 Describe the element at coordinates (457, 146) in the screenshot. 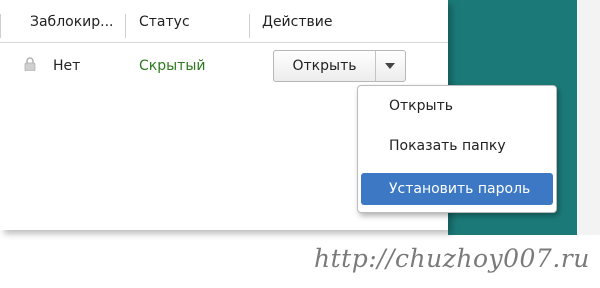

I see `menu-item-show-folder: Показать папку` at that location.